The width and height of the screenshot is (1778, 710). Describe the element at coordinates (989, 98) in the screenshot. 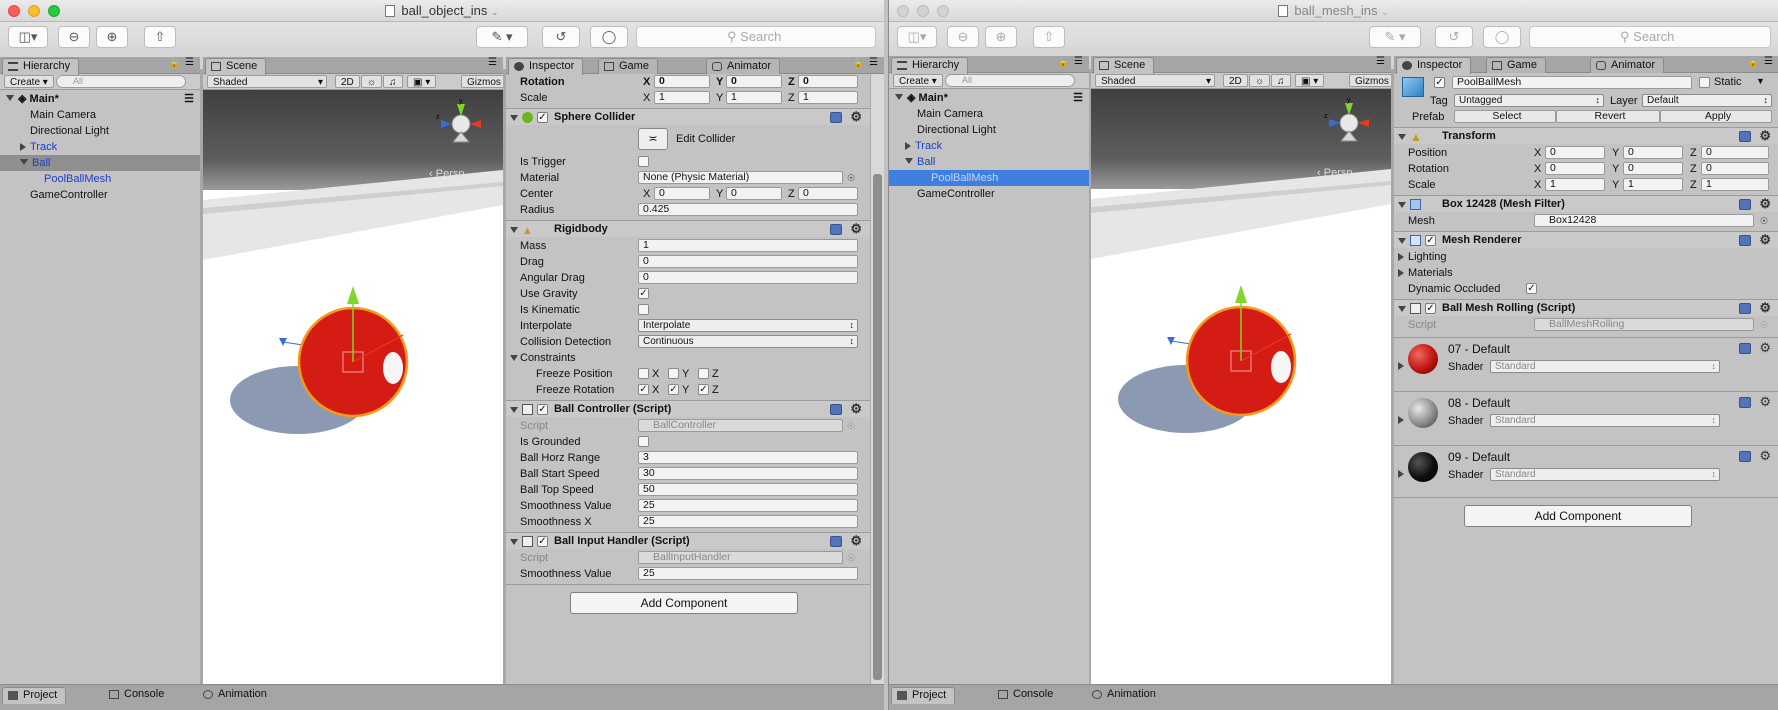

I see `scene-root-row: ◈ Main* ☰` at that location.